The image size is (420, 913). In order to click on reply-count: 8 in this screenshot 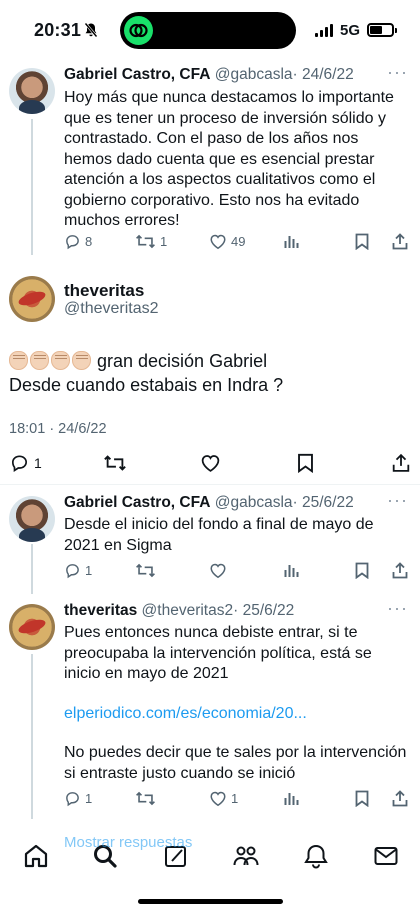, I will do `click(89, 241)`.